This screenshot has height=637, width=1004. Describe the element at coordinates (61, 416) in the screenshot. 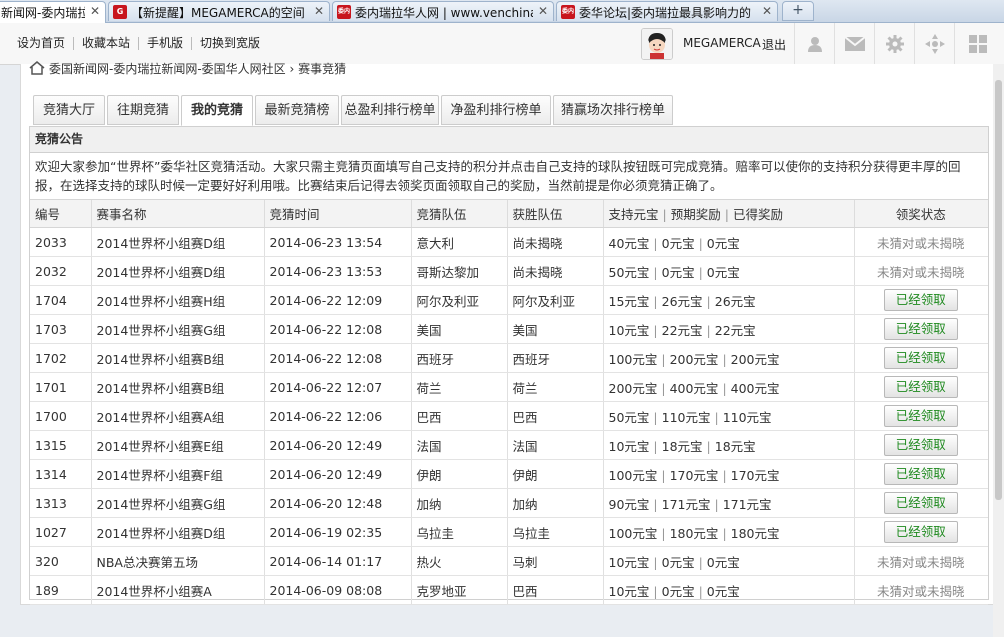

I see `cell-id: 1700` at that location.